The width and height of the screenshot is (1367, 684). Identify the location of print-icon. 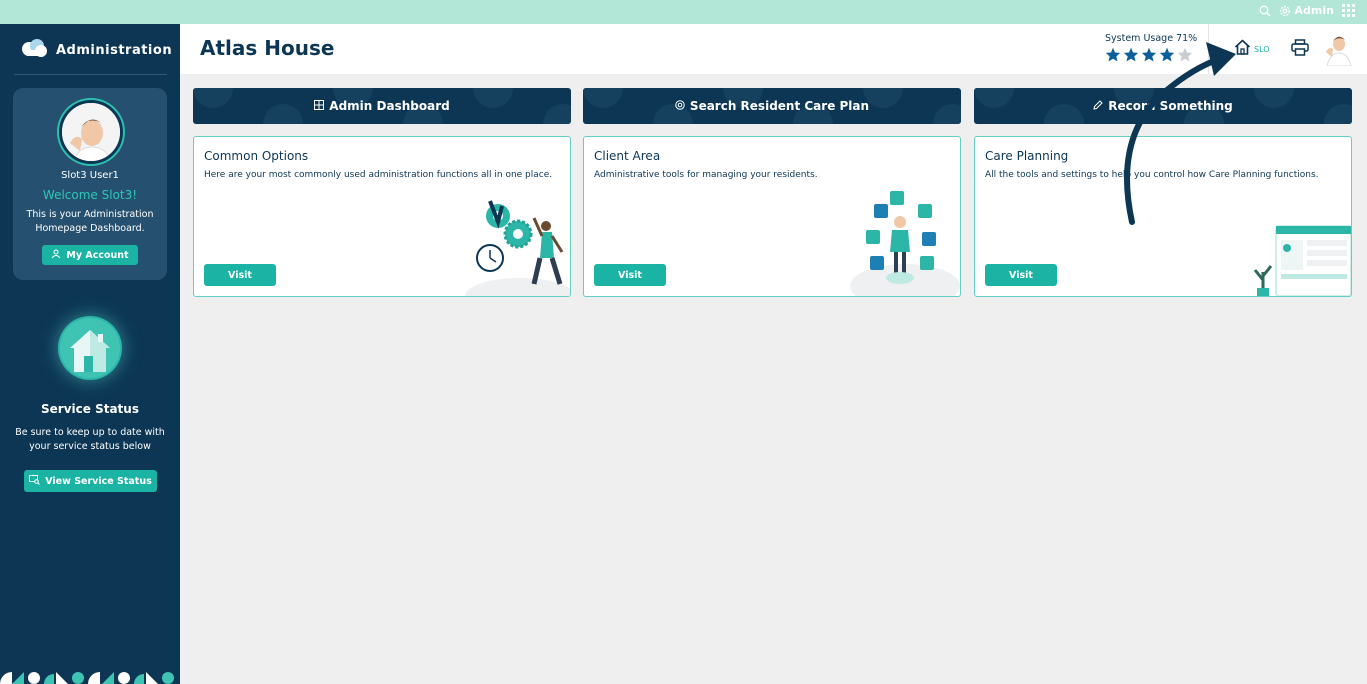
(1300, 49).